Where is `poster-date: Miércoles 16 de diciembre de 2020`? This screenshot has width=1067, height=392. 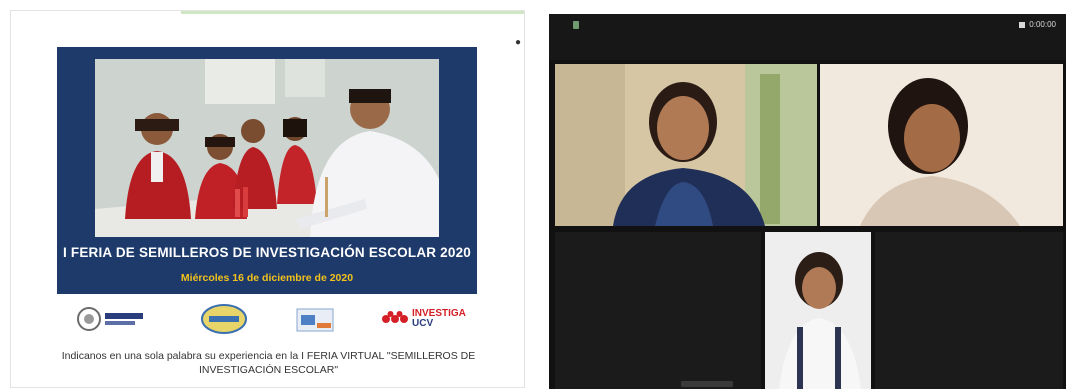 poster-date: Miércoles 16 de diciembre de 2020 is located at coordinates (267, 278).